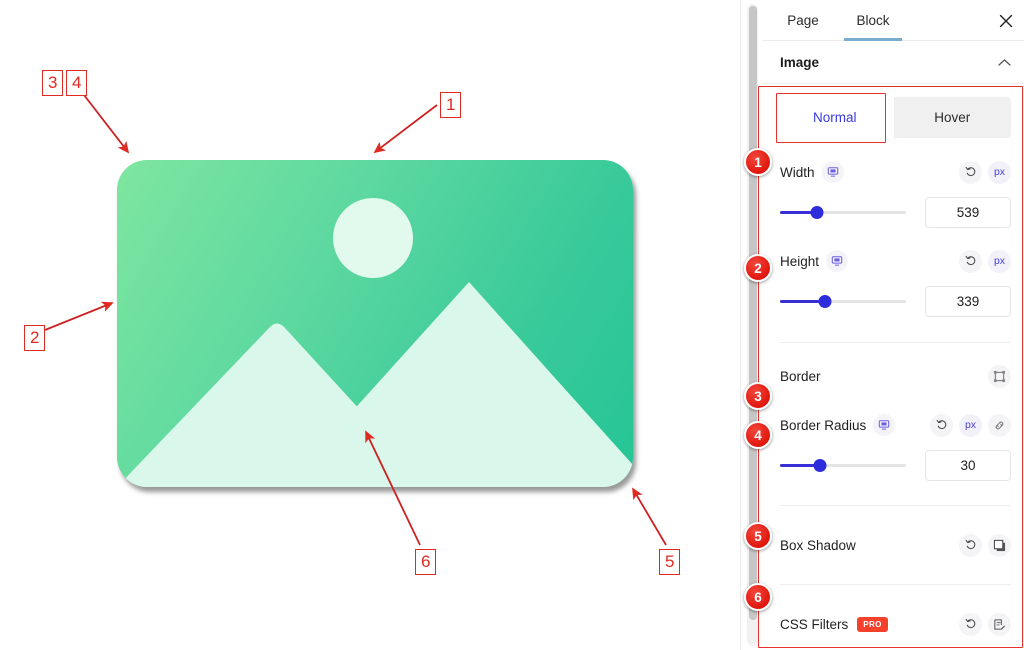  I want to click on step-badge-1: 1, so click(758, 162).